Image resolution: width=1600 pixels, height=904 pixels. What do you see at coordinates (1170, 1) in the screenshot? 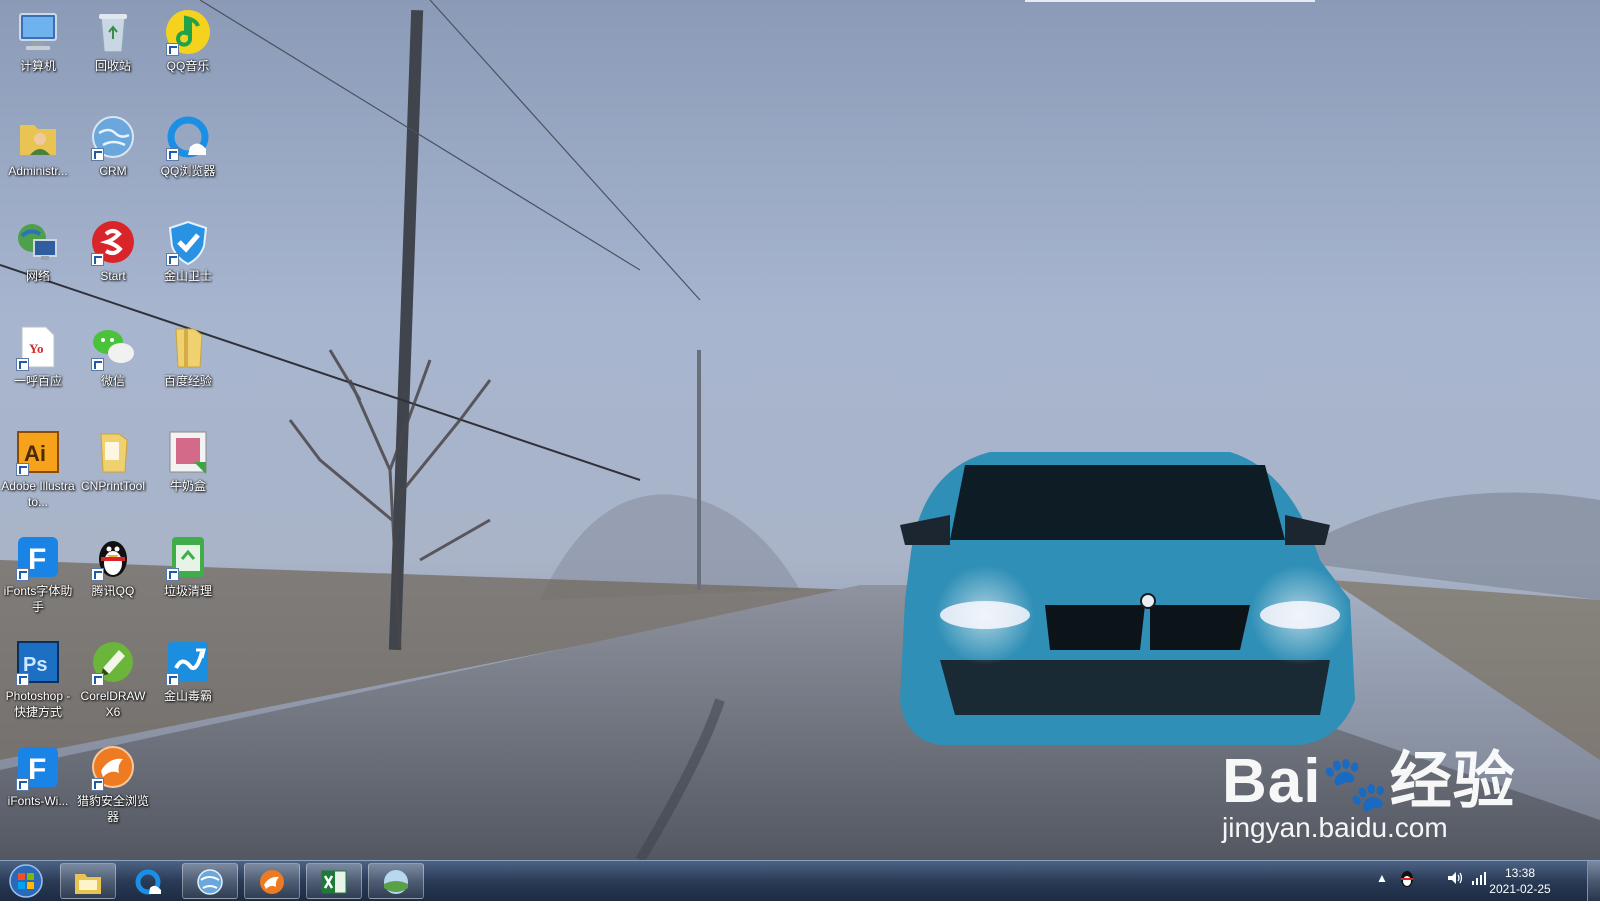
I see `top-edge-bar` at bounding box center [1170, 1].